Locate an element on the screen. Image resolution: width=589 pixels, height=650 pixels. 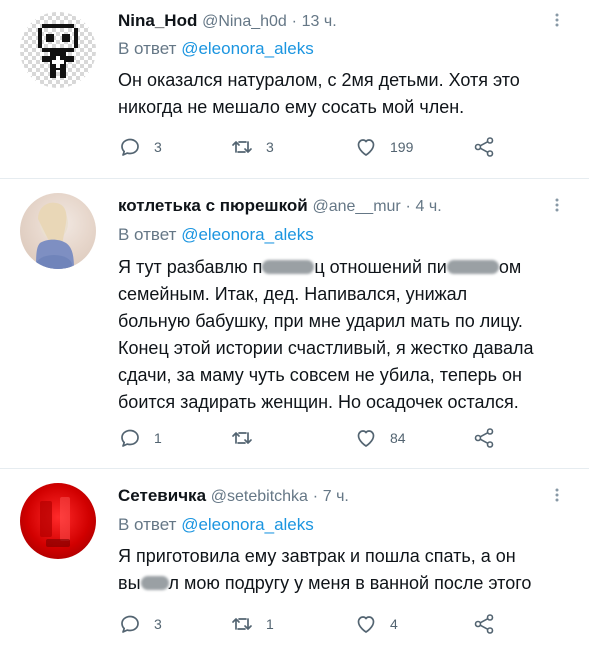
timestamp: 4 ч. is located at coordinates (429, 206).